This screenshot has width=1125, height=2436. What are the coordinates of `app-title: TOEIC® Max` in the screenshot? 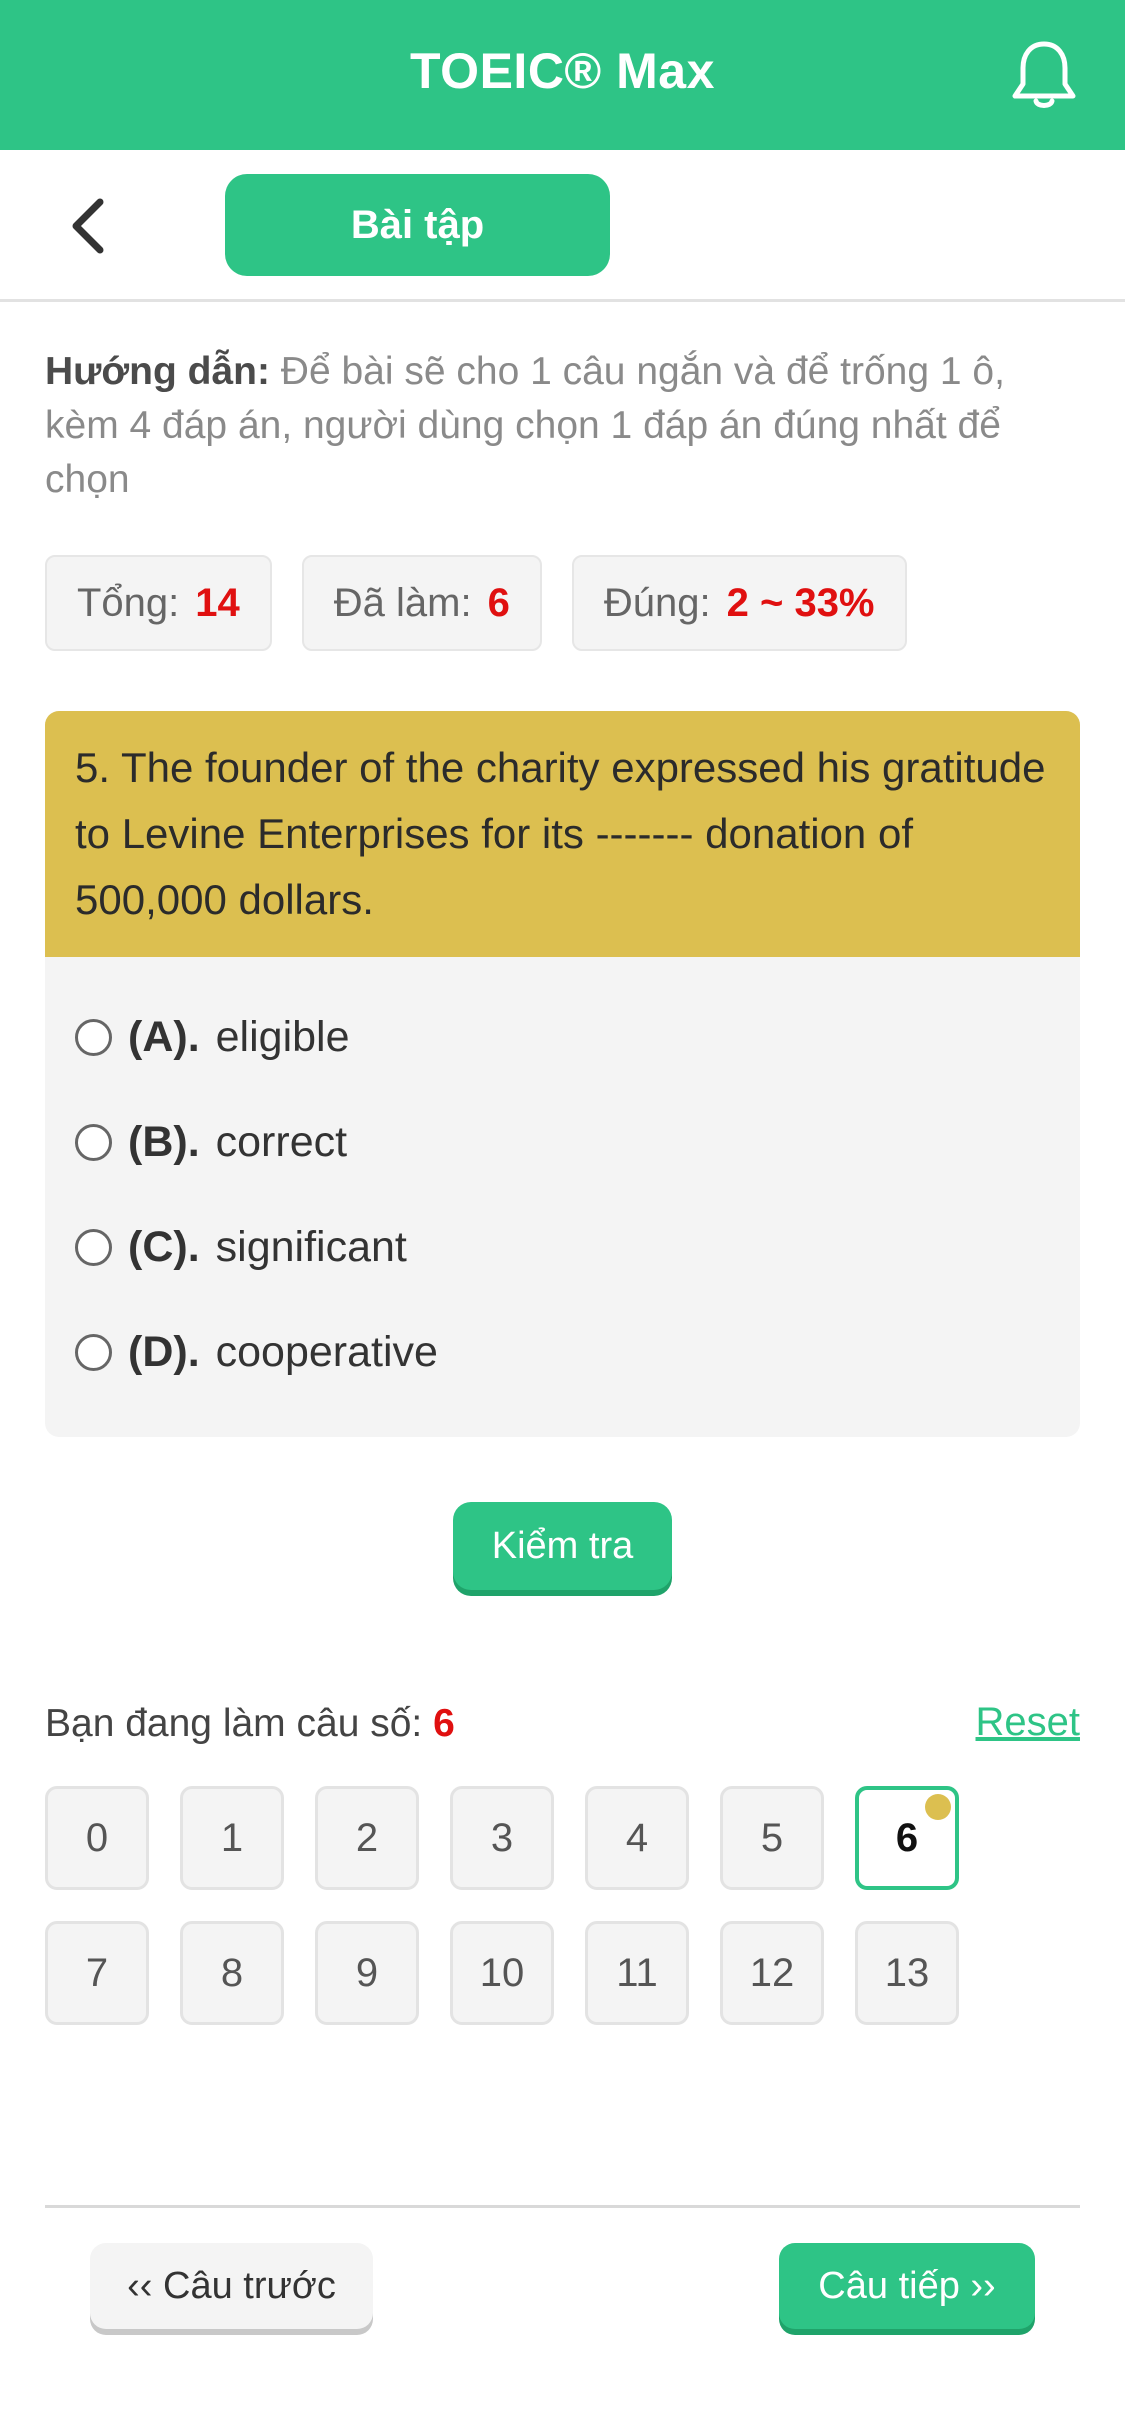 It's located at (562, 71).